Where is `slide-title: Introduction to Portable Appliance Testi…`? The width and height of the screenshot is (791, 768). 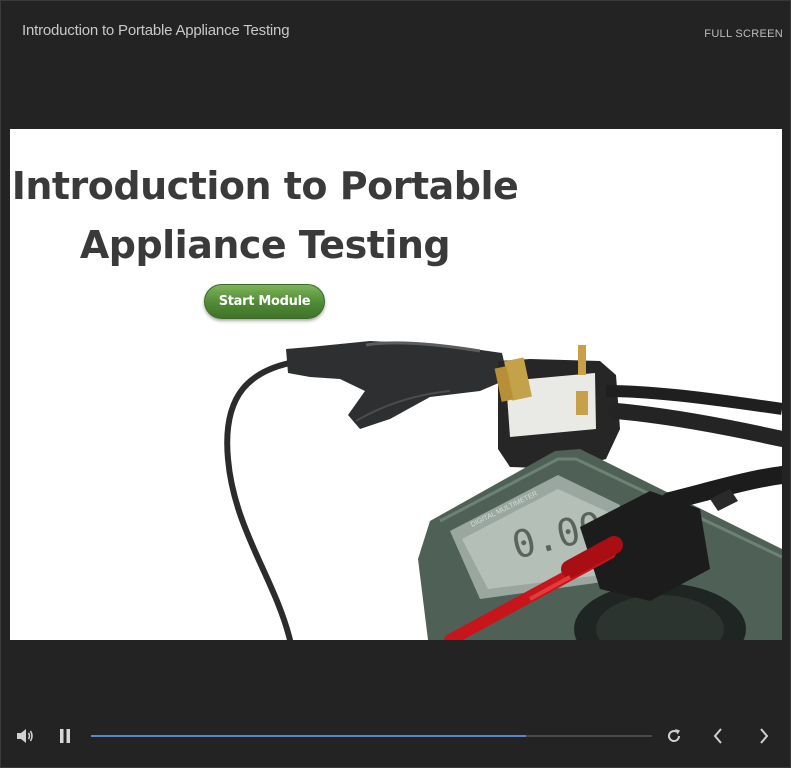 slide-title: Introduction to Portable Appliance Testi… is located at coordinates (265, 216).